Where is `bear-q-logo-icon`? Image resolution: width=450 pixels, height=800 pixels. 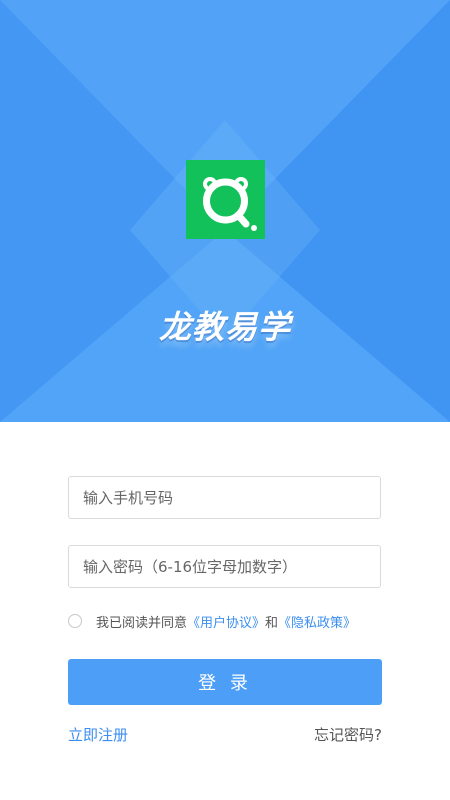 bear-q-logo-icon is located at coordinates (230, 204).